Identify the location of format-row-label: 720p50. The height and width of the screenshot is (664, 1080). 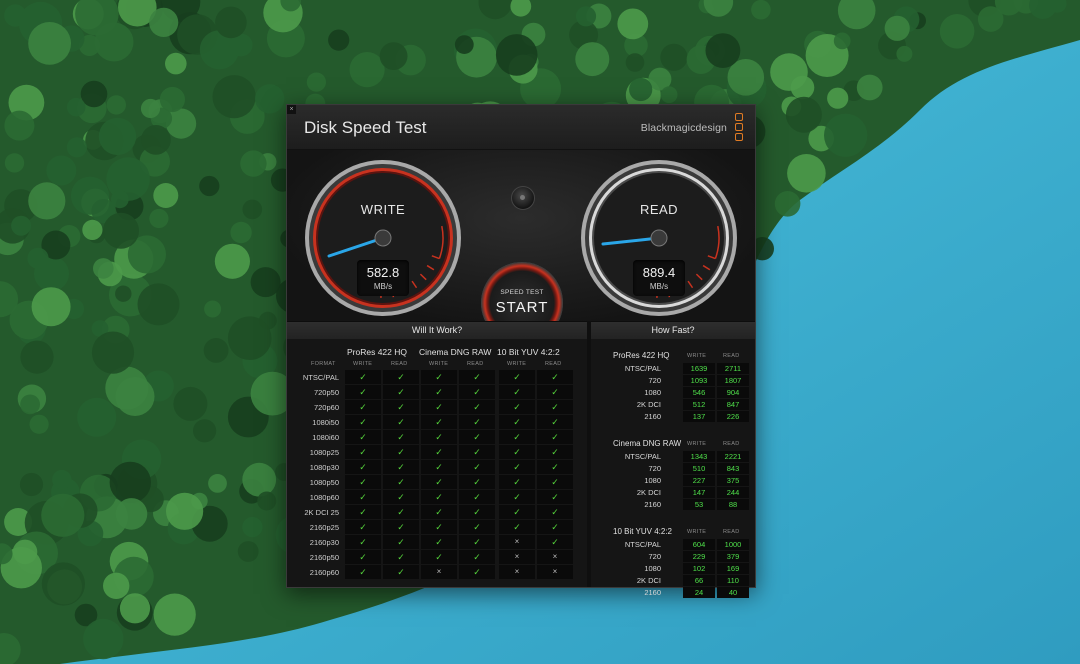
(326, 392).